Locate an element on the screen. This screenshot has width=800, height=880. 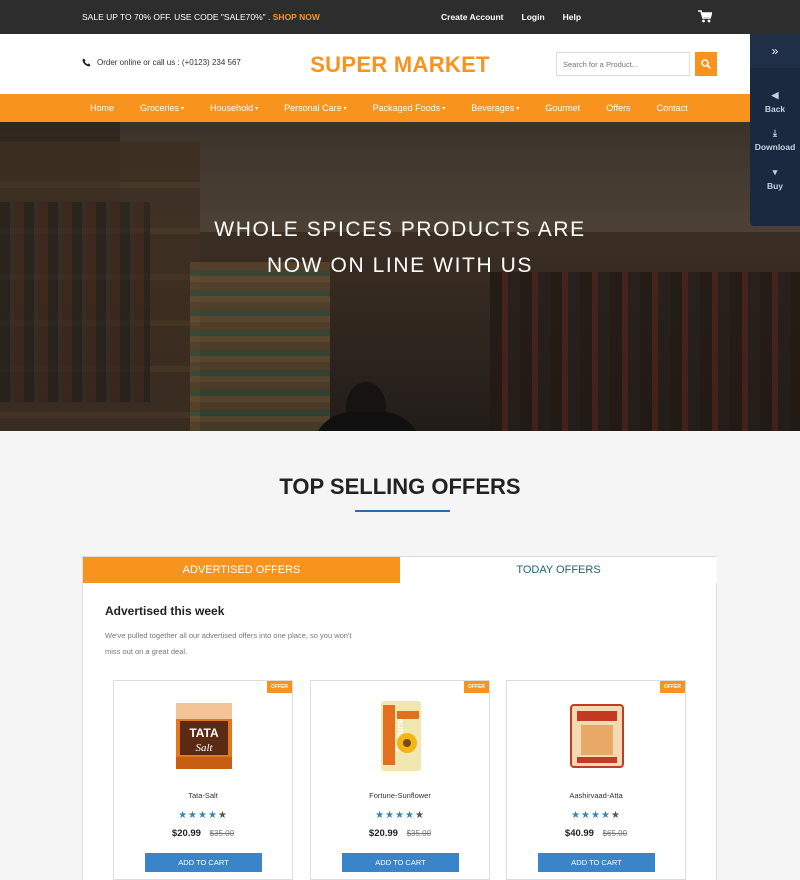
nav-label: Personal Care is located at coordinates (313, 108).